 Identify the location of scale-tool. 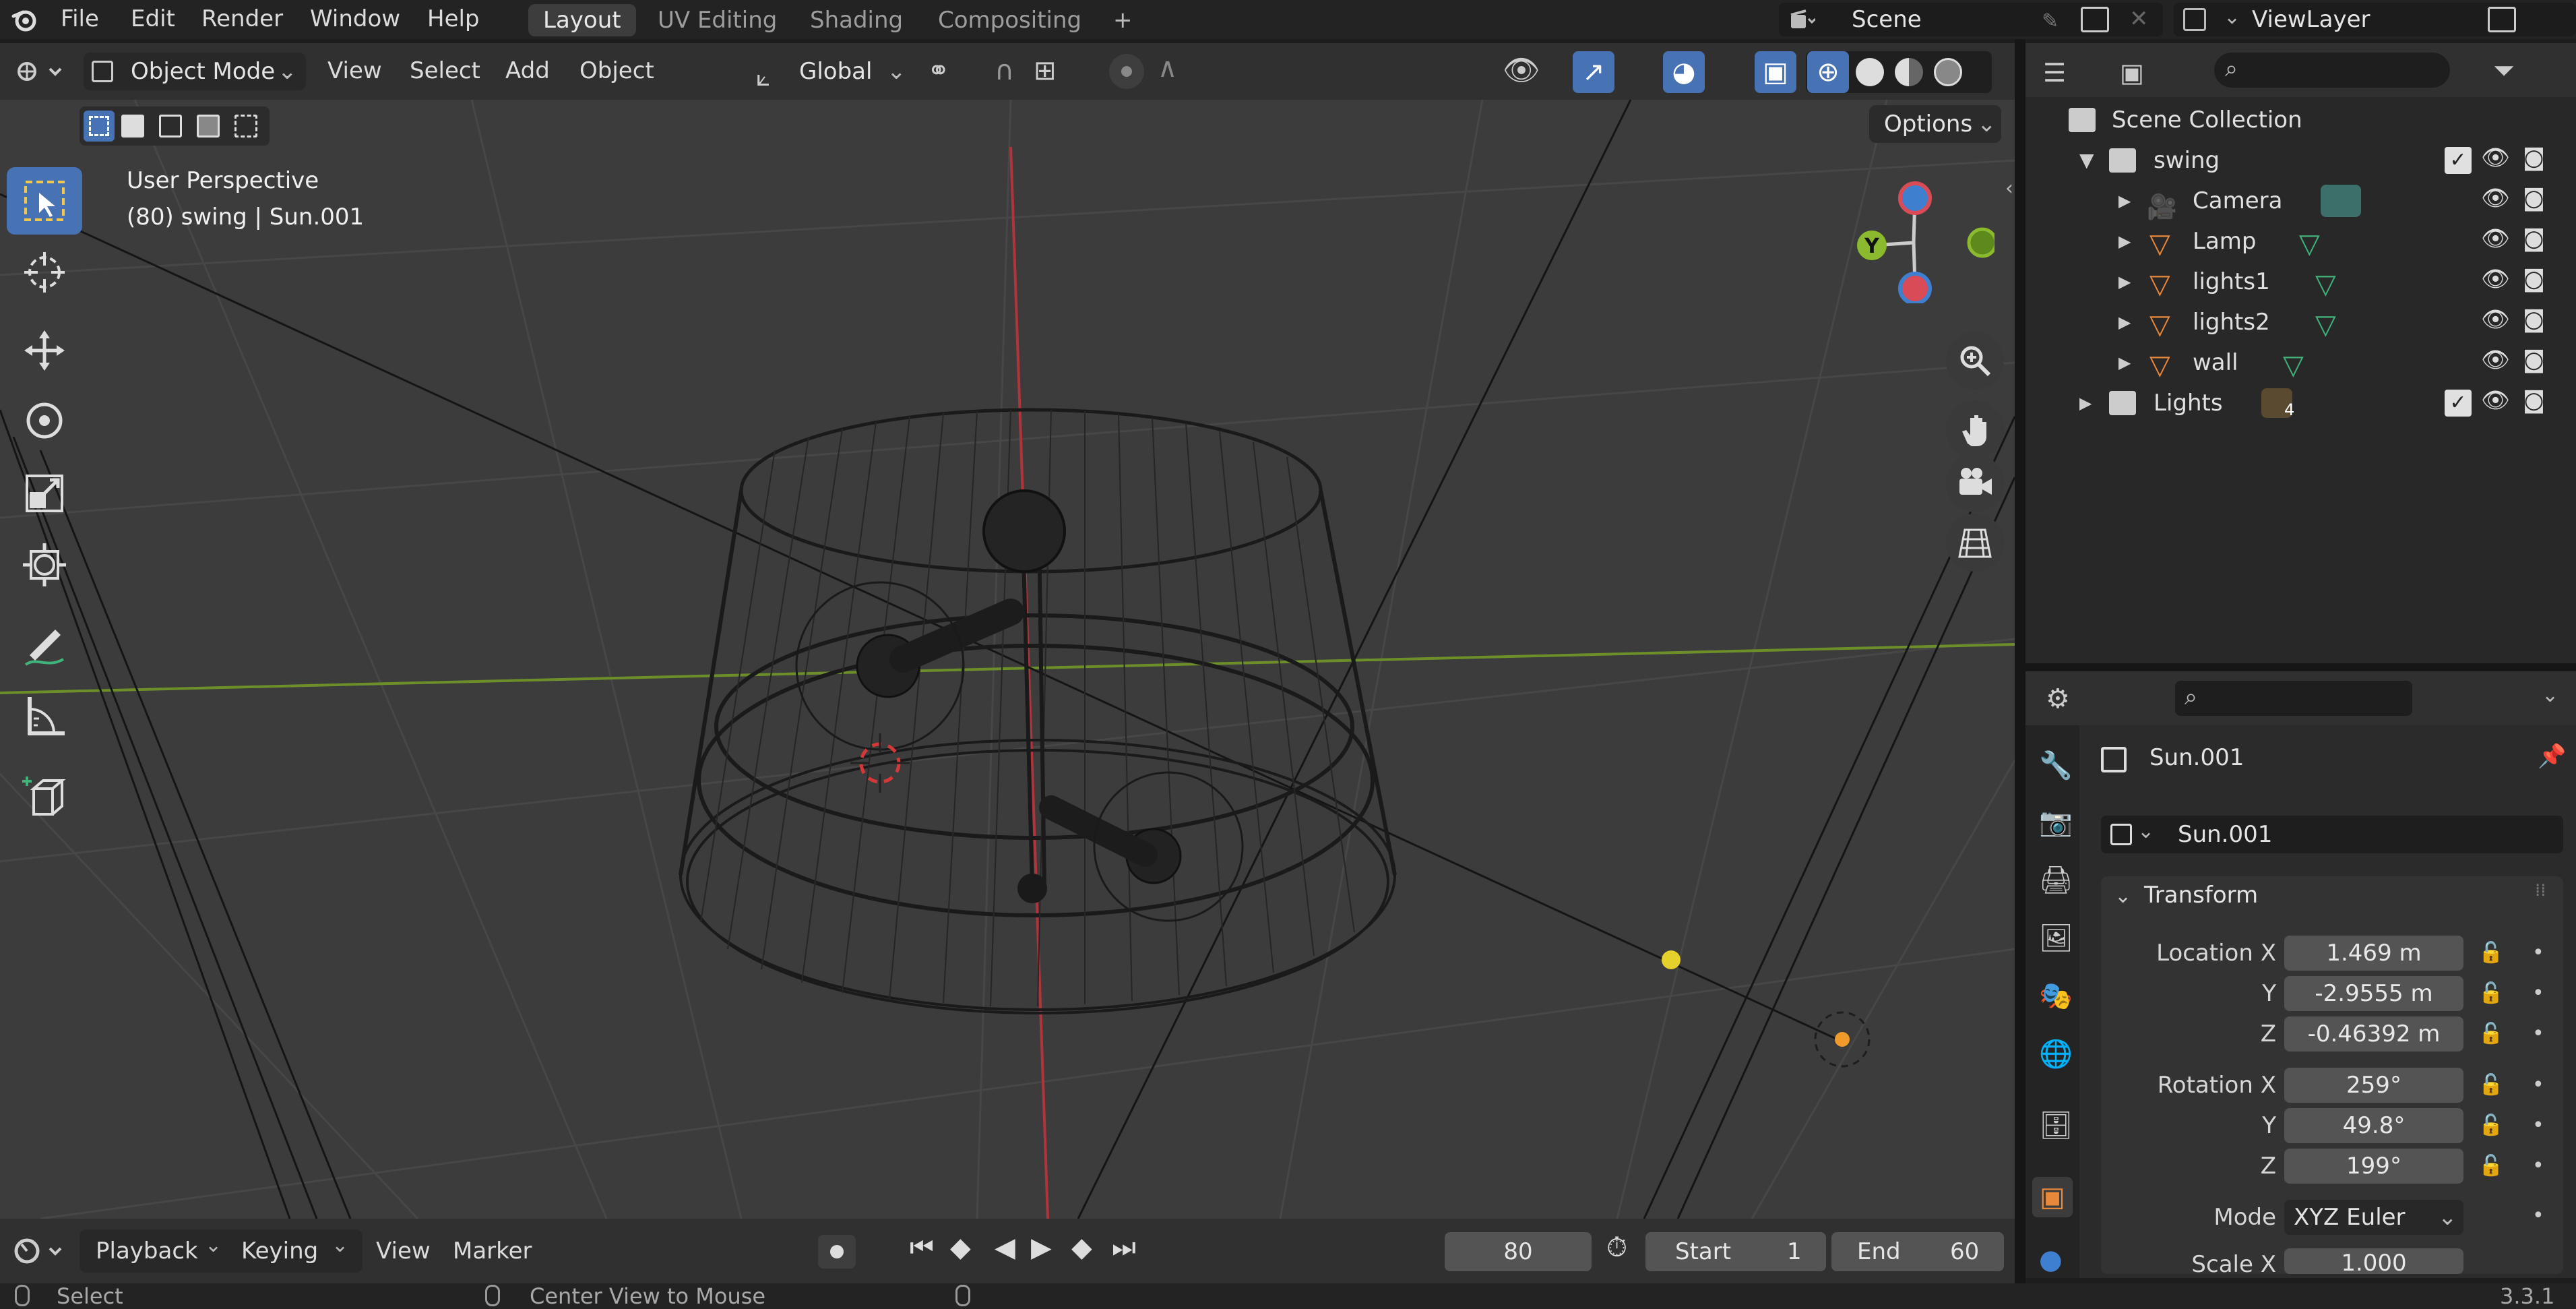
(44, 493).